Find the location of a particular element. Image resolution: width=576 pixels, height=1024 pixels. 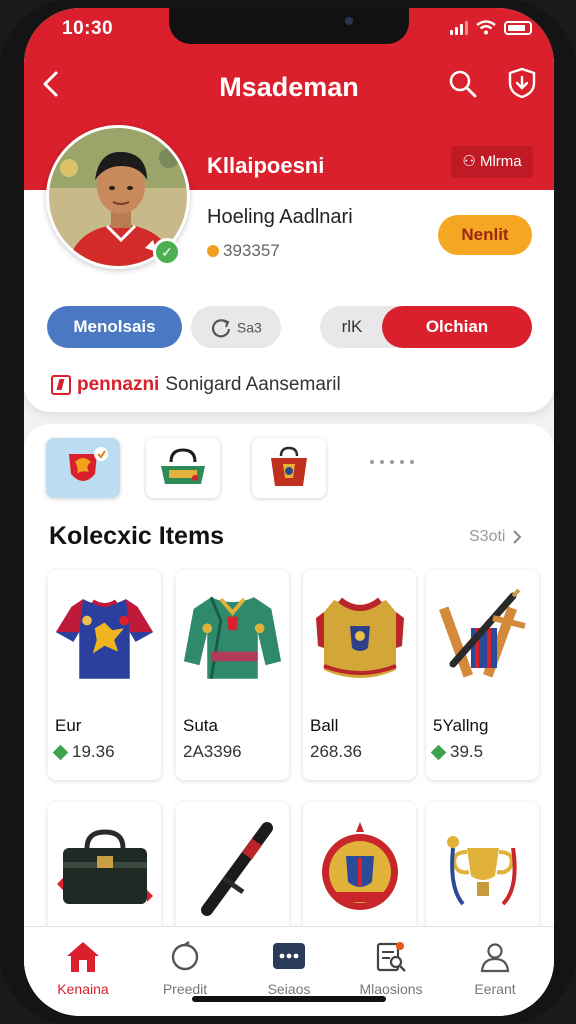

person-icon is located at coordinates (495, 958).